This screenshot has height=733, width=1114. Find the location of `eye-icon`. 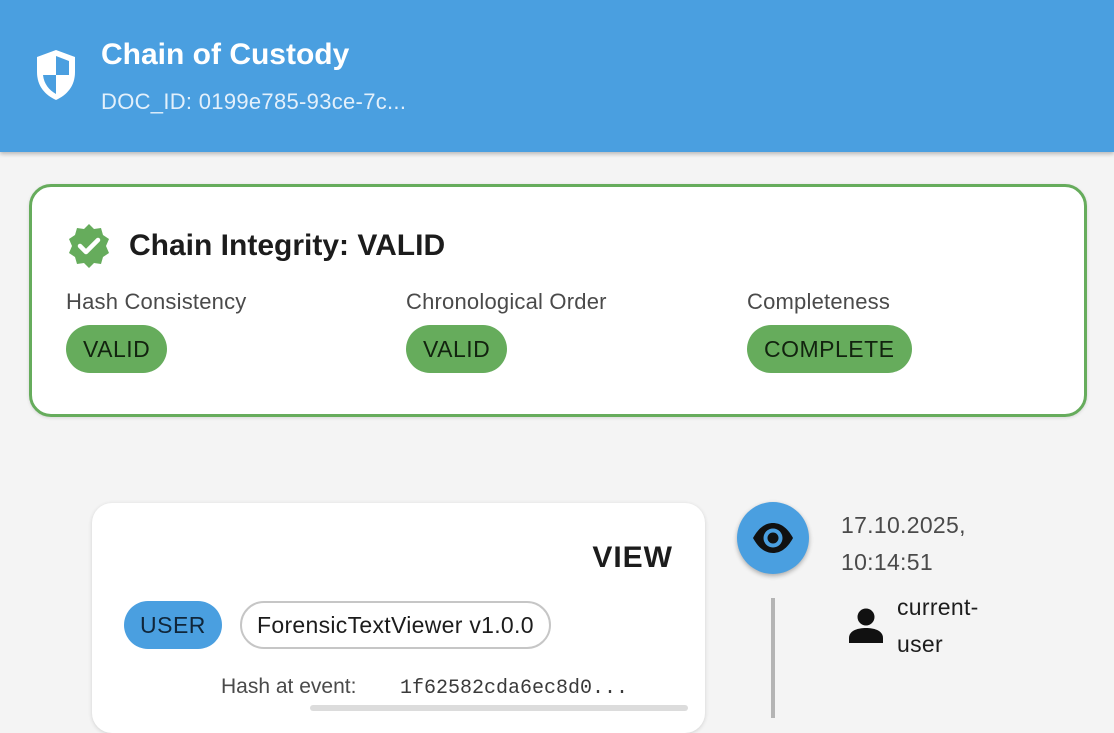

eye-icon is located at coordinates (773, 538).